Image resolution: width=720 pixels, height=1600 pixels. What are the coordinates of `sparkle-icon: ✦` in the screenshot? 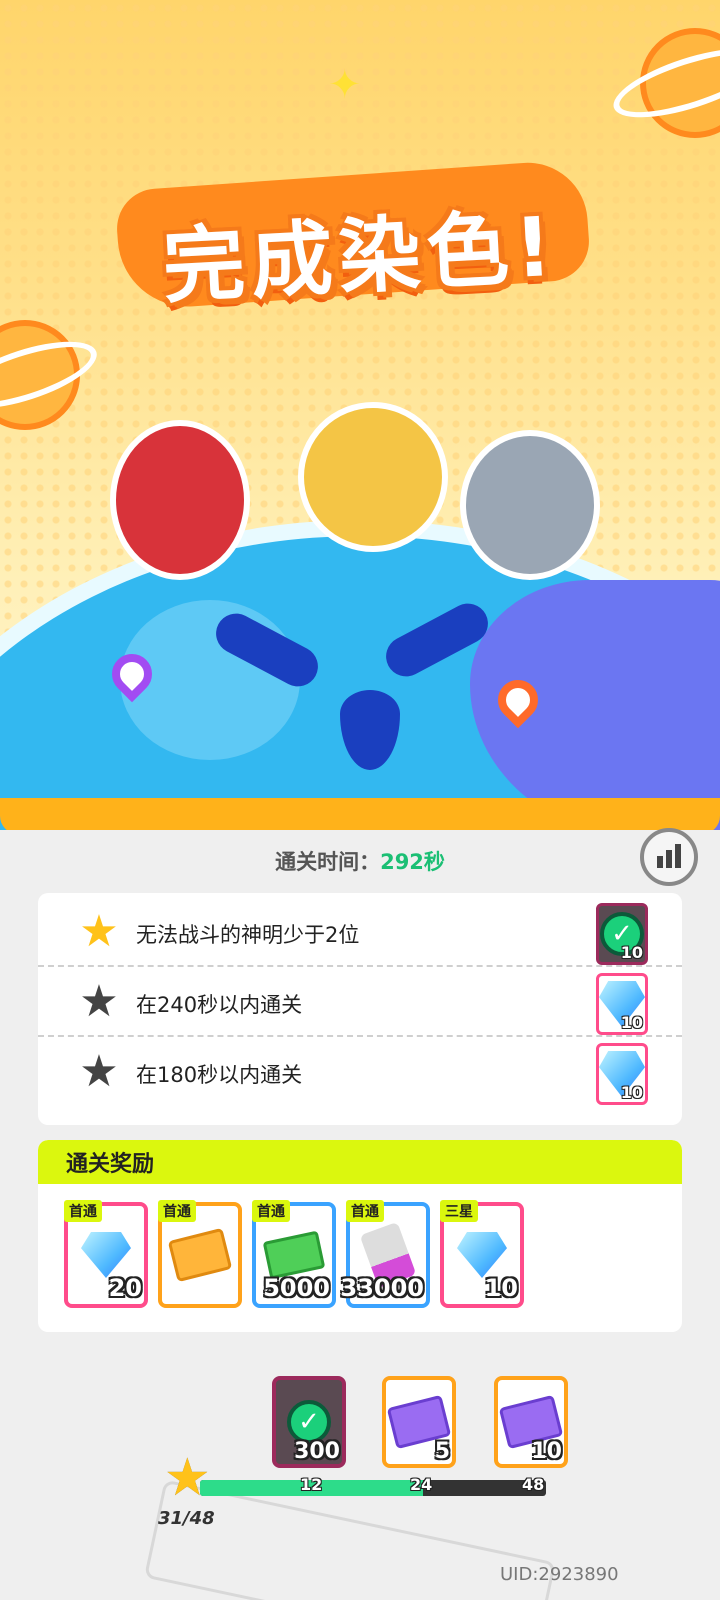 It's located at (345, 85).